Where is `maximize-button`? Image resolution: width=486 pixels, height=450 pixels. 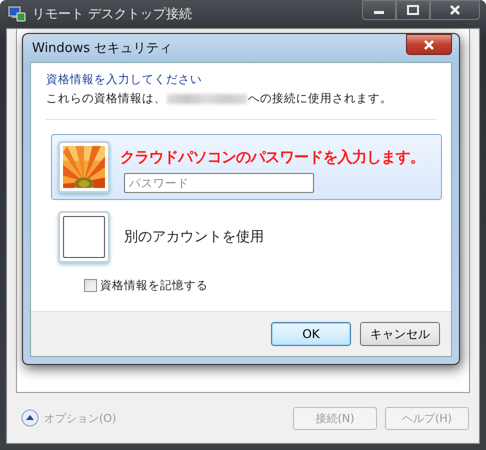
maximize-button is located at coordinates (413, 10).